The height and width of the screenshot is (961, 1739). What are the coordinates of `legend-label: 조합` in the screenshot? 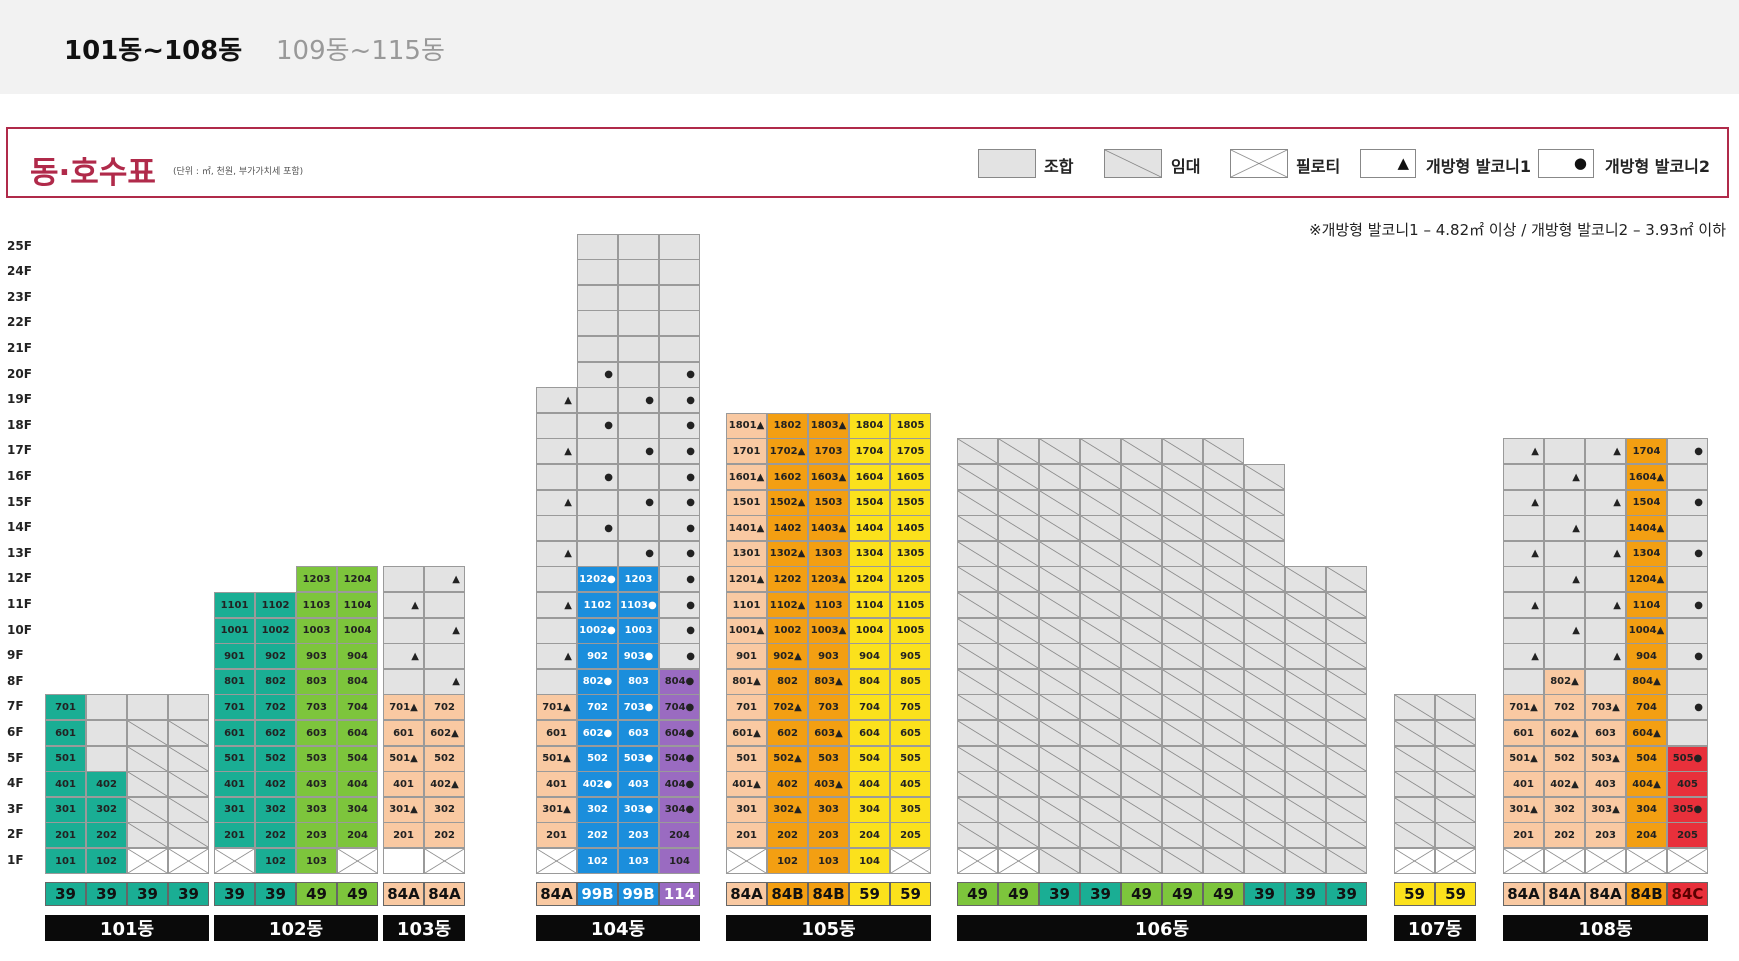 It's located at (1059, 166).